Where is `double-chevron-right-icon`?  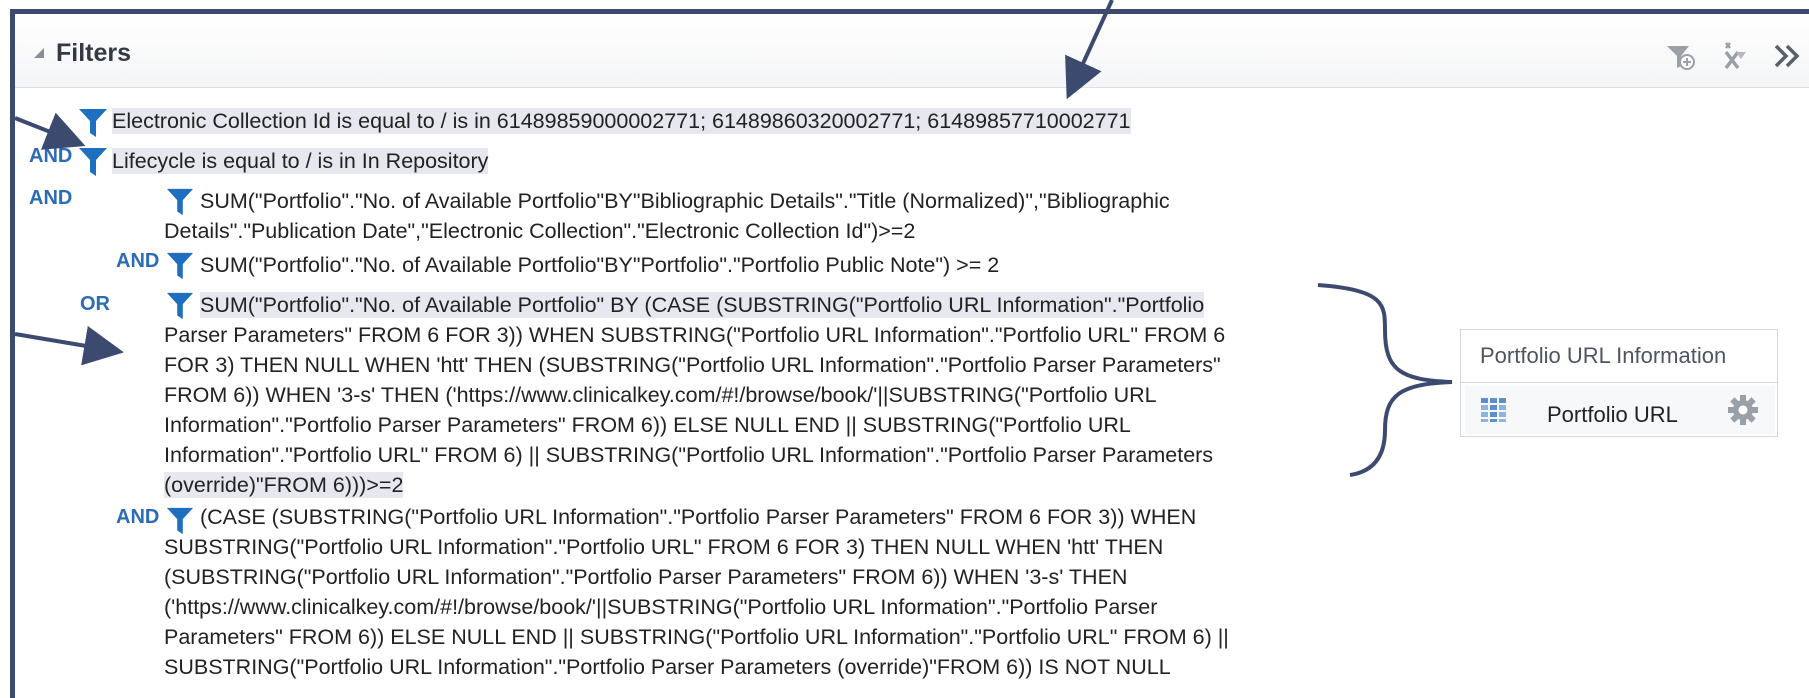
double-chevron-right-icon is located at coordinates (1787, 56).